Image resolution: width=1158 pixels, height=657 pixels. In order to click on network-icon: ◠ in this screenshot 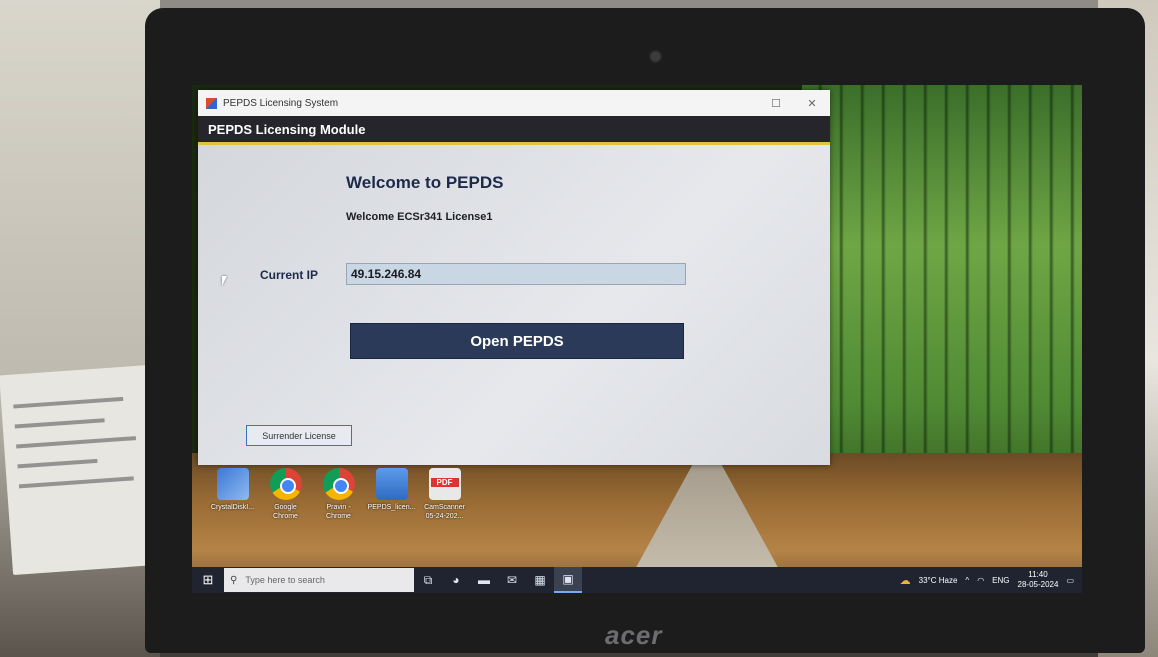, I will do `click(980, 580)`.